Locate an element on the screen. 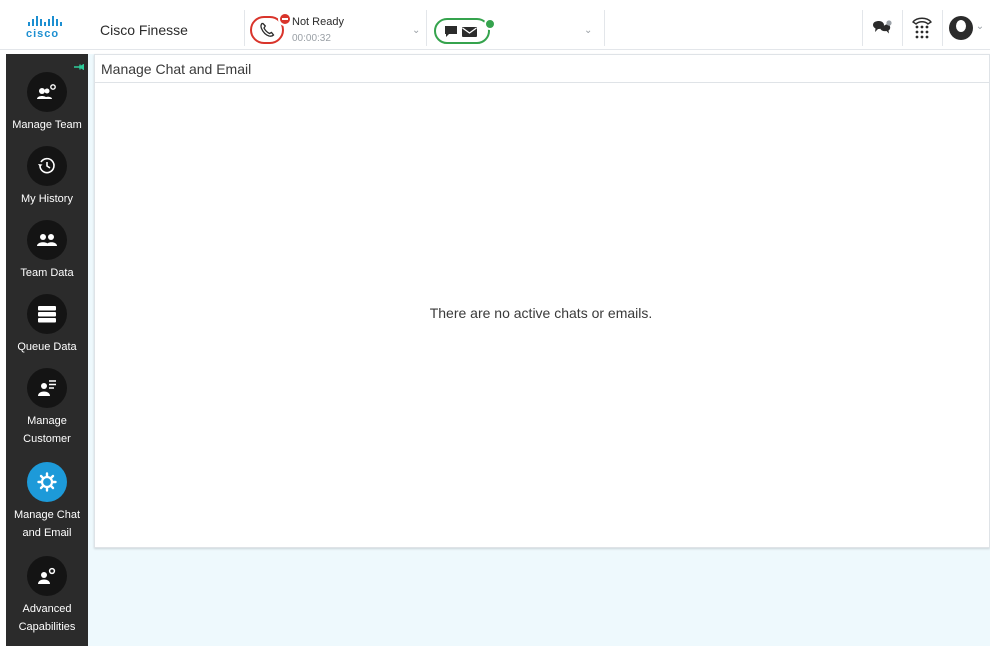 The width and height of the screenshot is (990, 646). voice-state-timer: 00:00:32 is located at coordinates (311, 38).